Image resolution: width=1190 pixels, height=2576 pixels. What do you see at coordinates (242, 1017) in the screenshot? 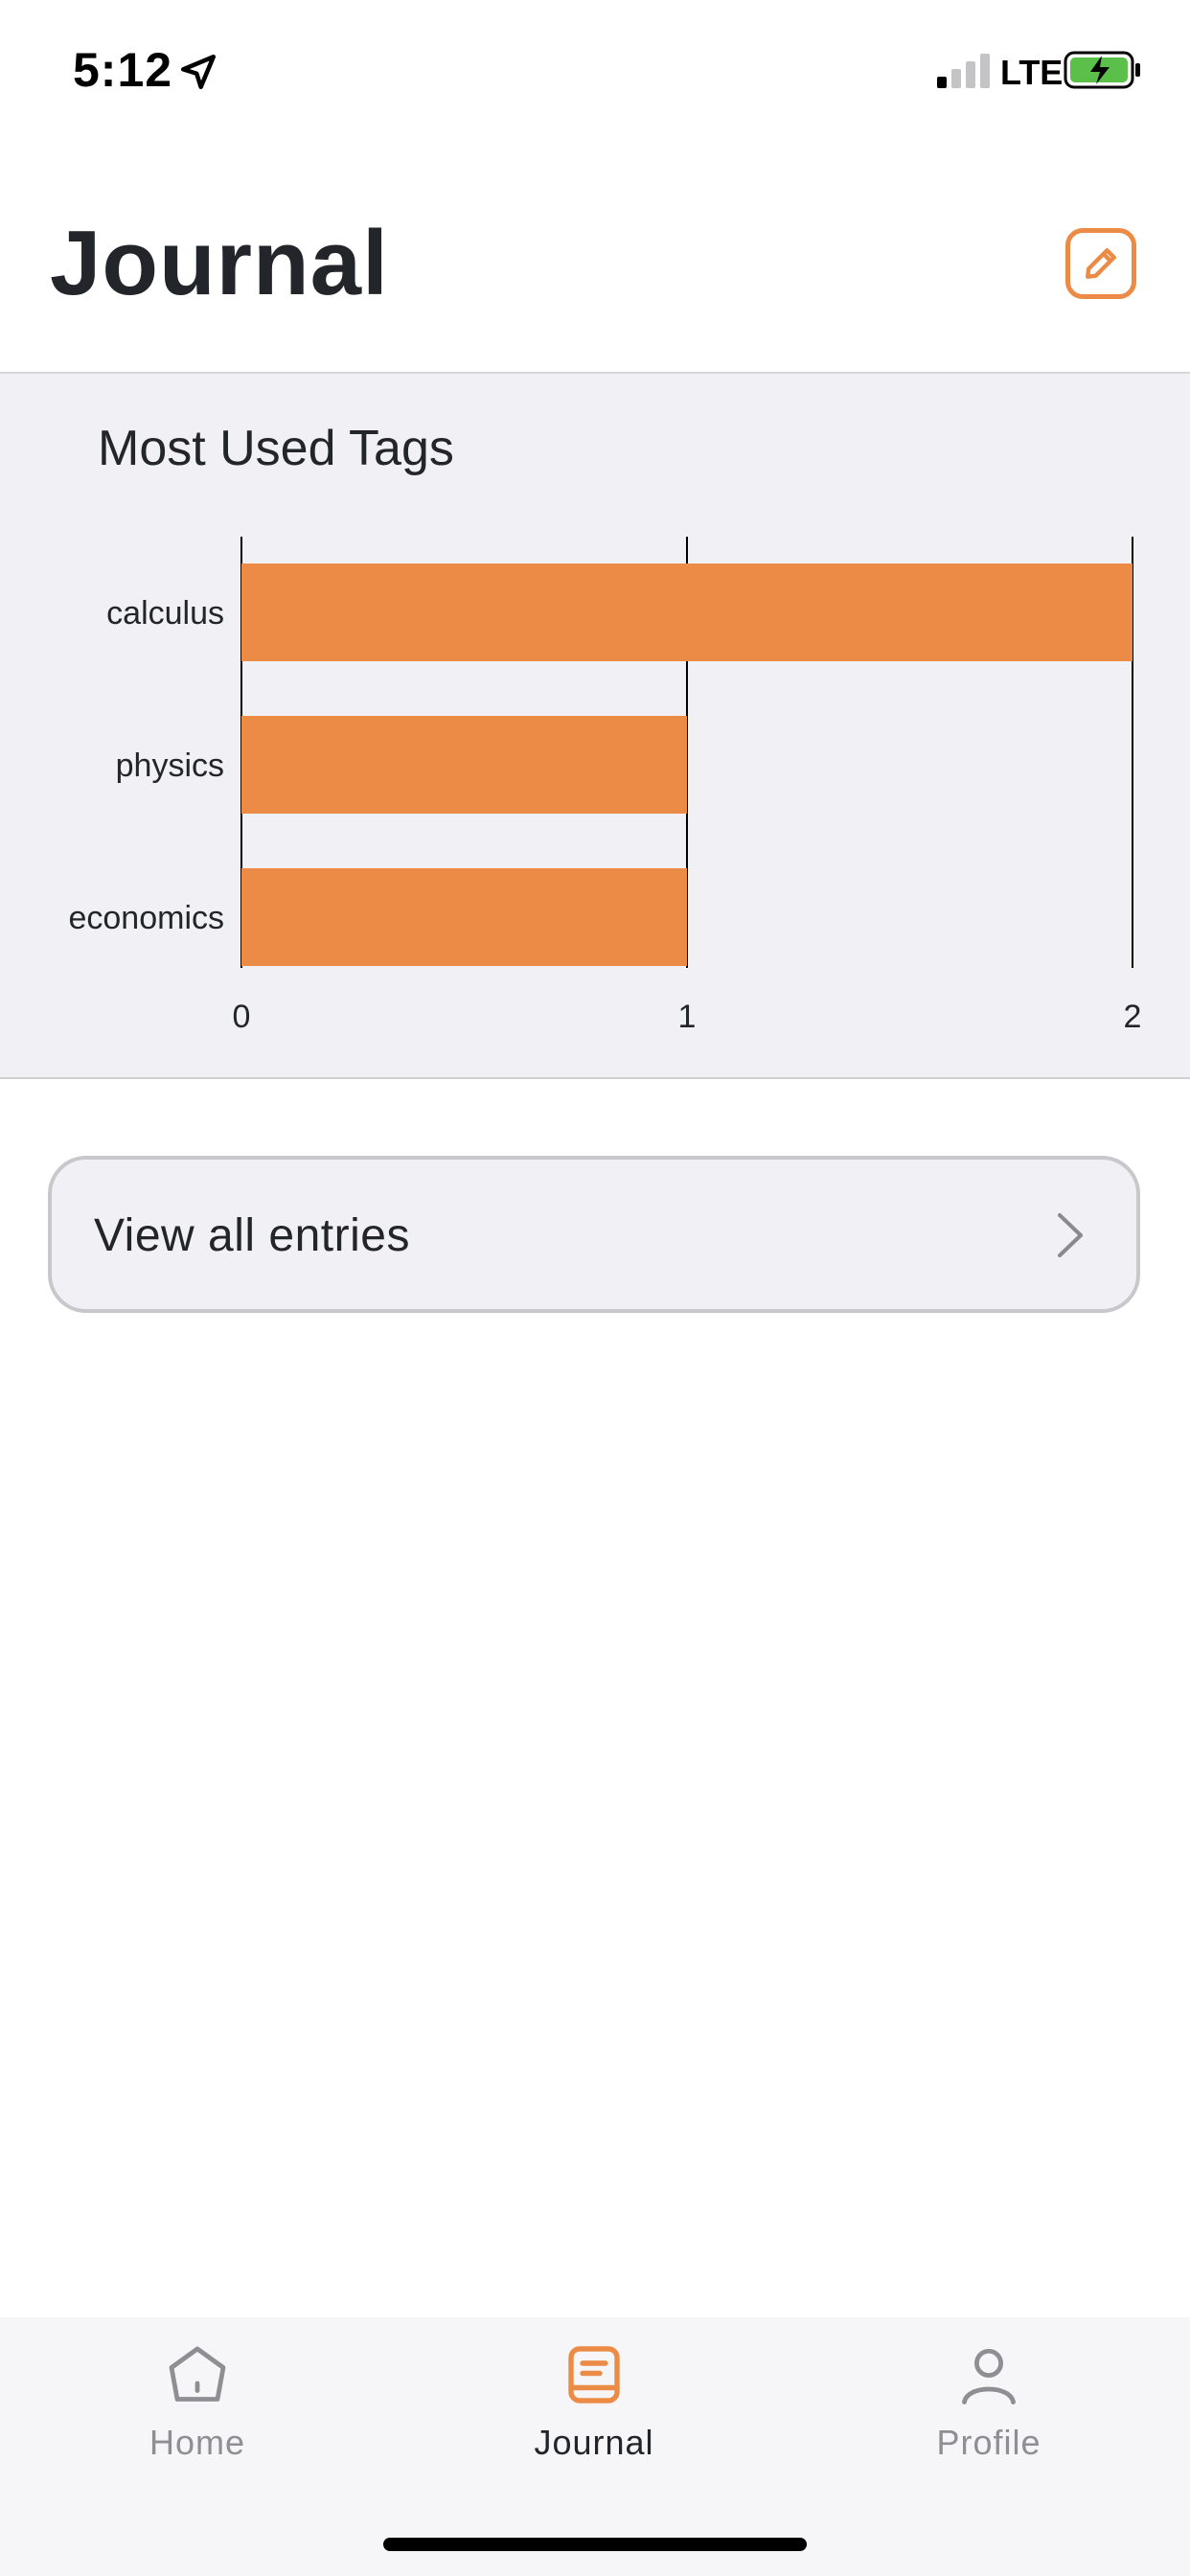
I see `x-tick-label: 0` at bounding box center [242, 1017].